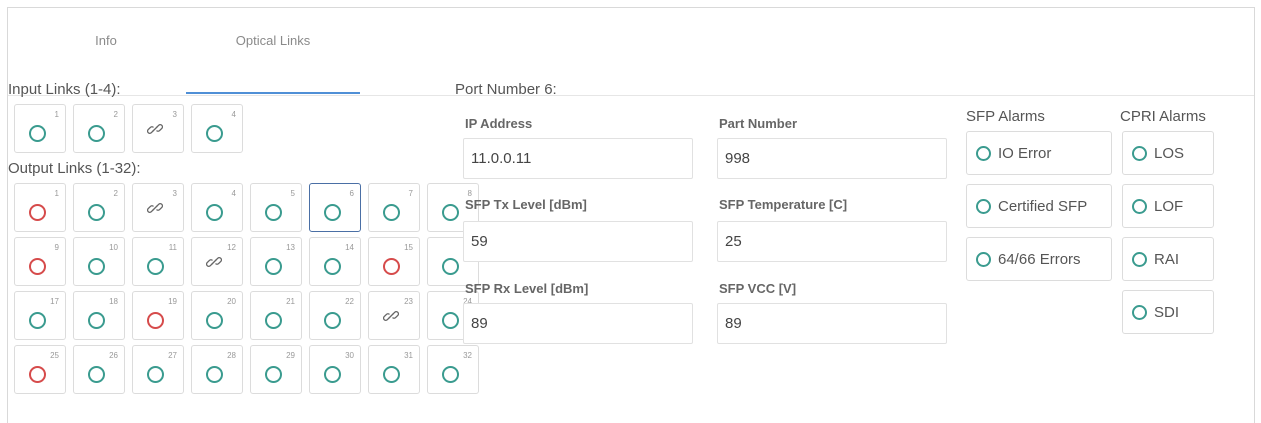 The image size is (1261, 423). I want to click on link-box-27: 27, so click(158, 369).